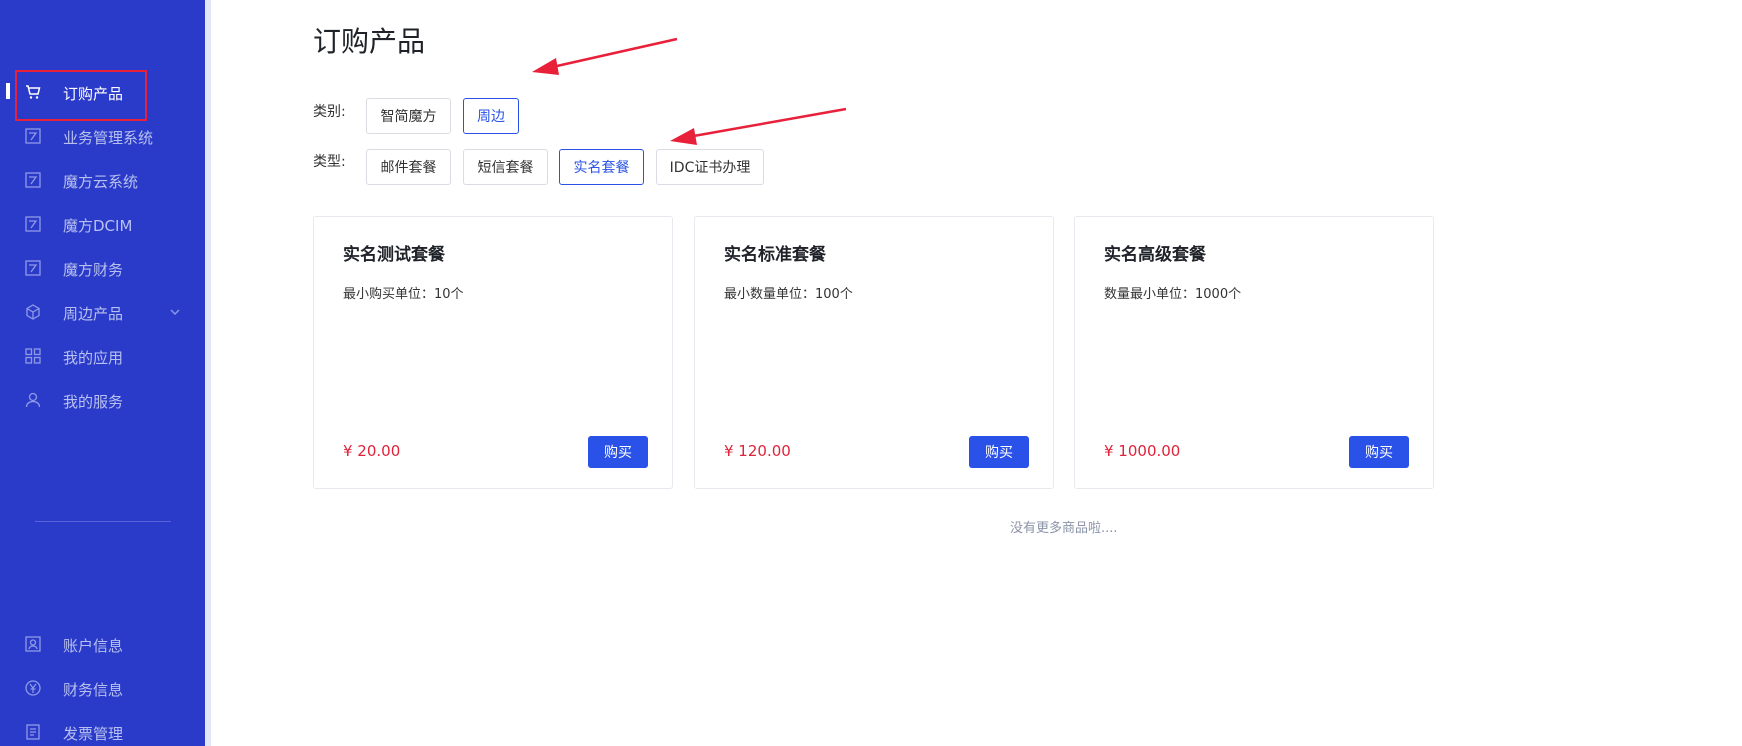  Describe the element at coordinates (98, 226) in the screenshot. I see `sidebar-item-label: 魔方DCIM` at that location.